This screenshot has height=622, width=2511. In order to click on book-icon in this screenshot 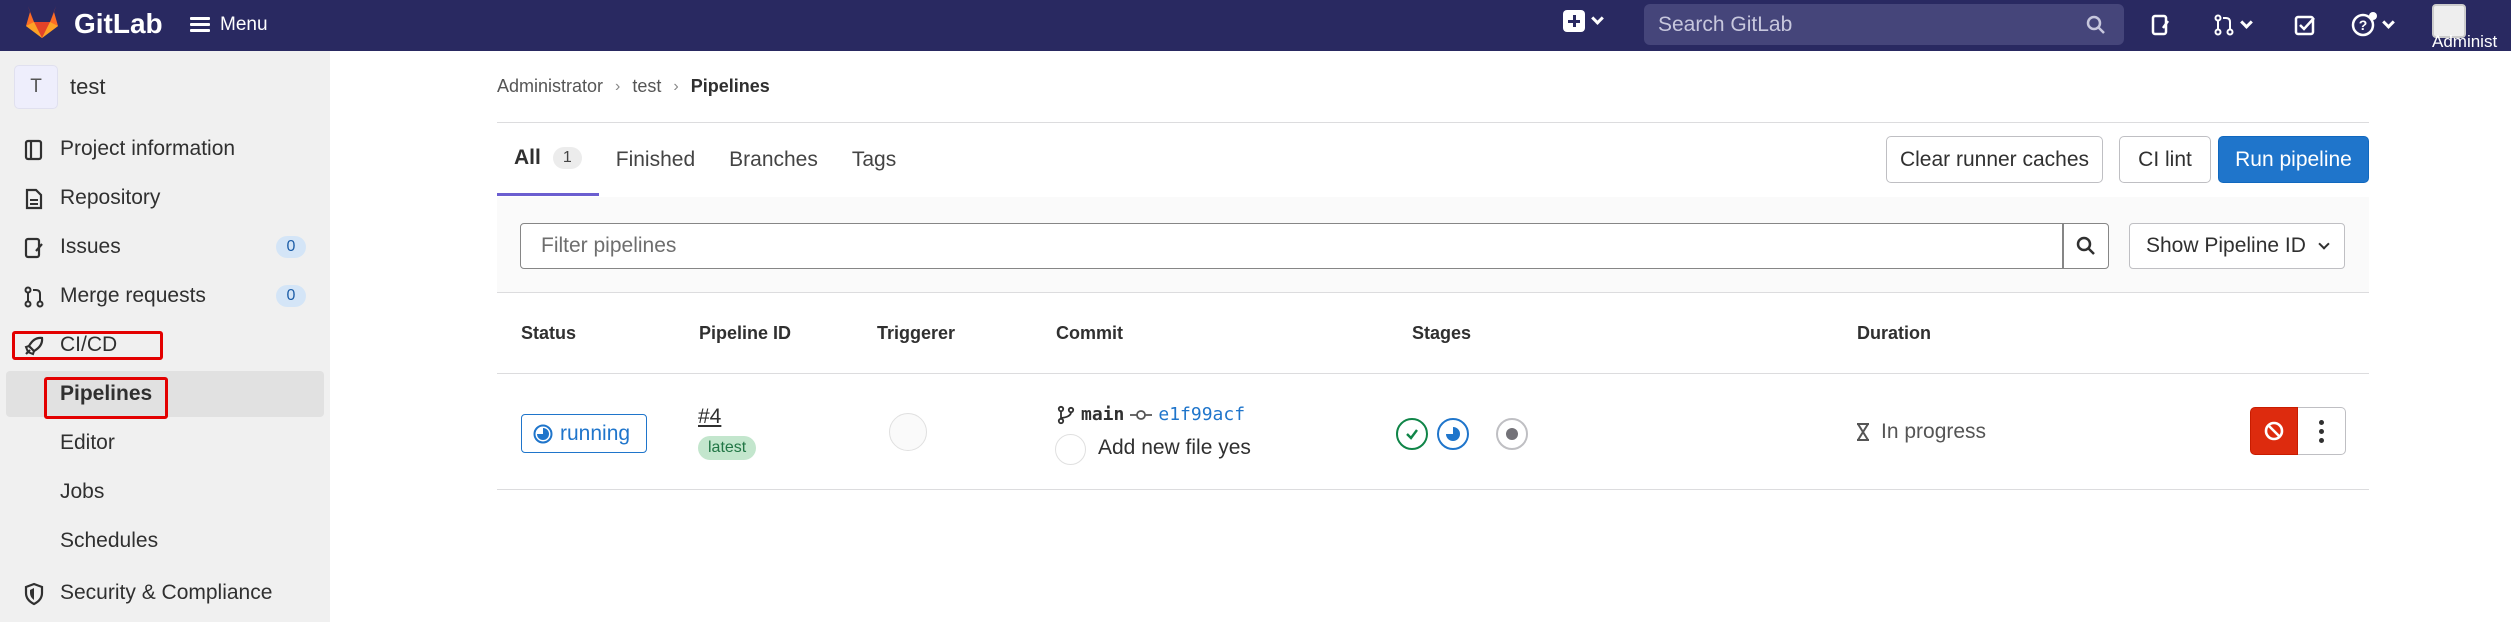, I will do `click(33, 150)`.